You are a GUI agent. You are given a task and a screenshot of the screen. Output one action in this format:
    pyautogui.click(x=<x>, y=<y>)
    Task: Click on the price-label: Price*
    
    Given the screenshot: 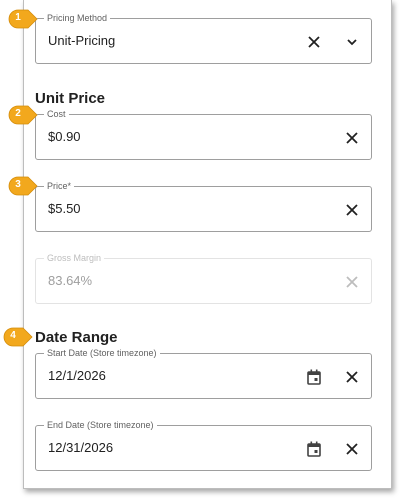 What is the action you would take?
    pyautogui.click(x=59, y=186)
    